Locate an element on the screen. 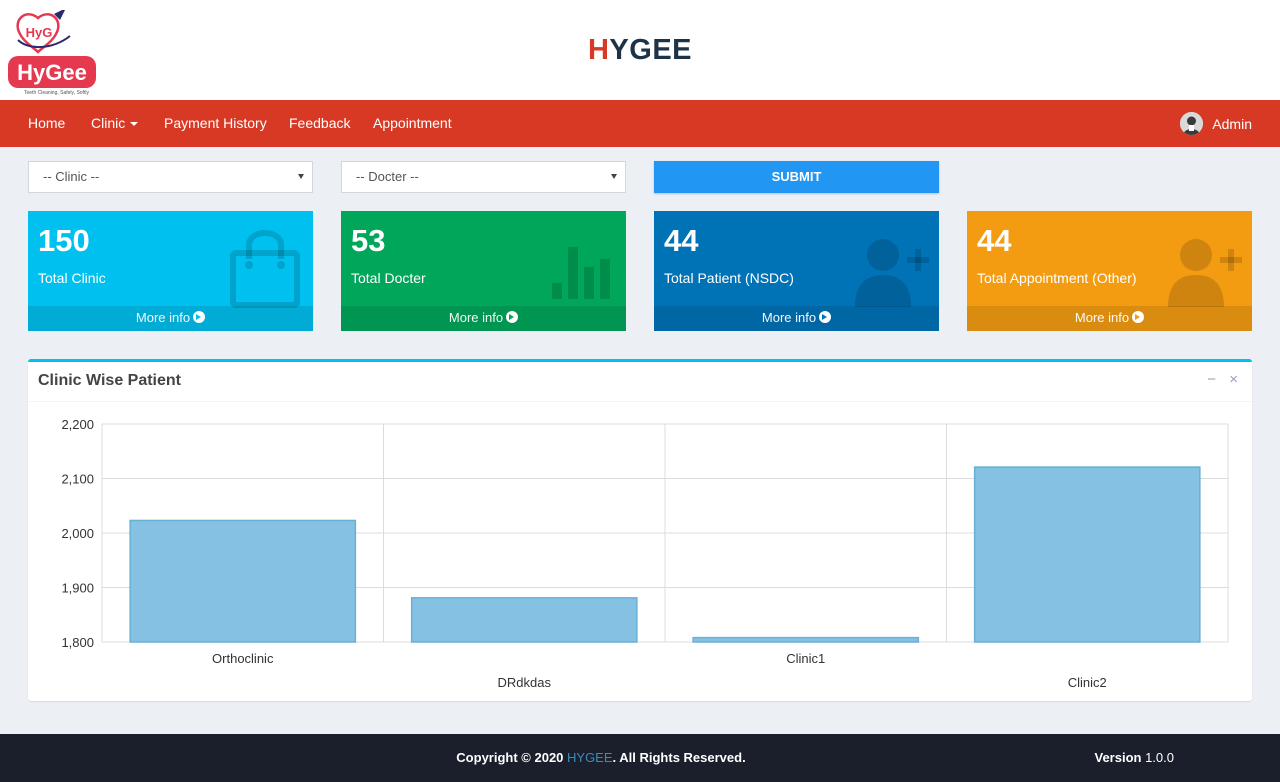  svg-text: Teeth Cleaning, Safely, Softly is located at coordinates (56, 93).